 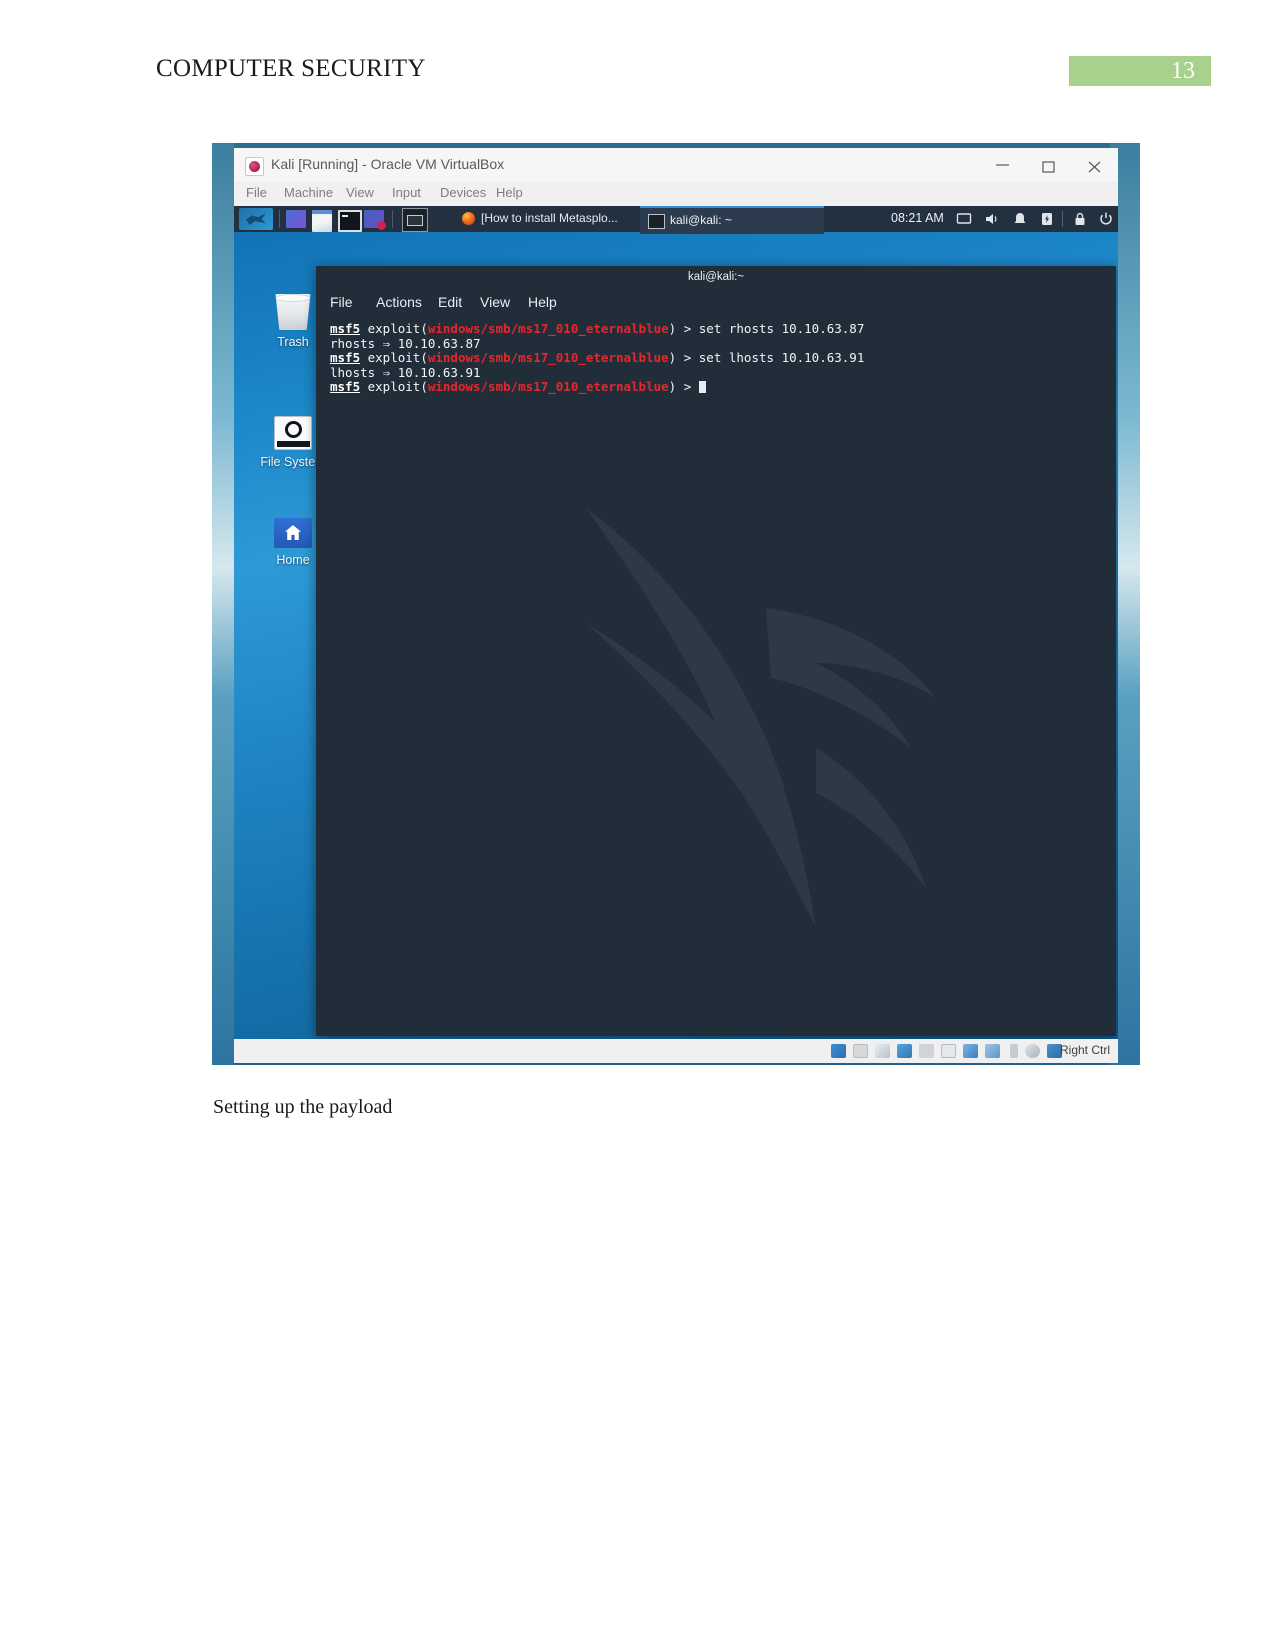 What do you see at coordinates (1080, 219) in the screenshot?
I see `lock-icon` at bounding box center [1080, 219].